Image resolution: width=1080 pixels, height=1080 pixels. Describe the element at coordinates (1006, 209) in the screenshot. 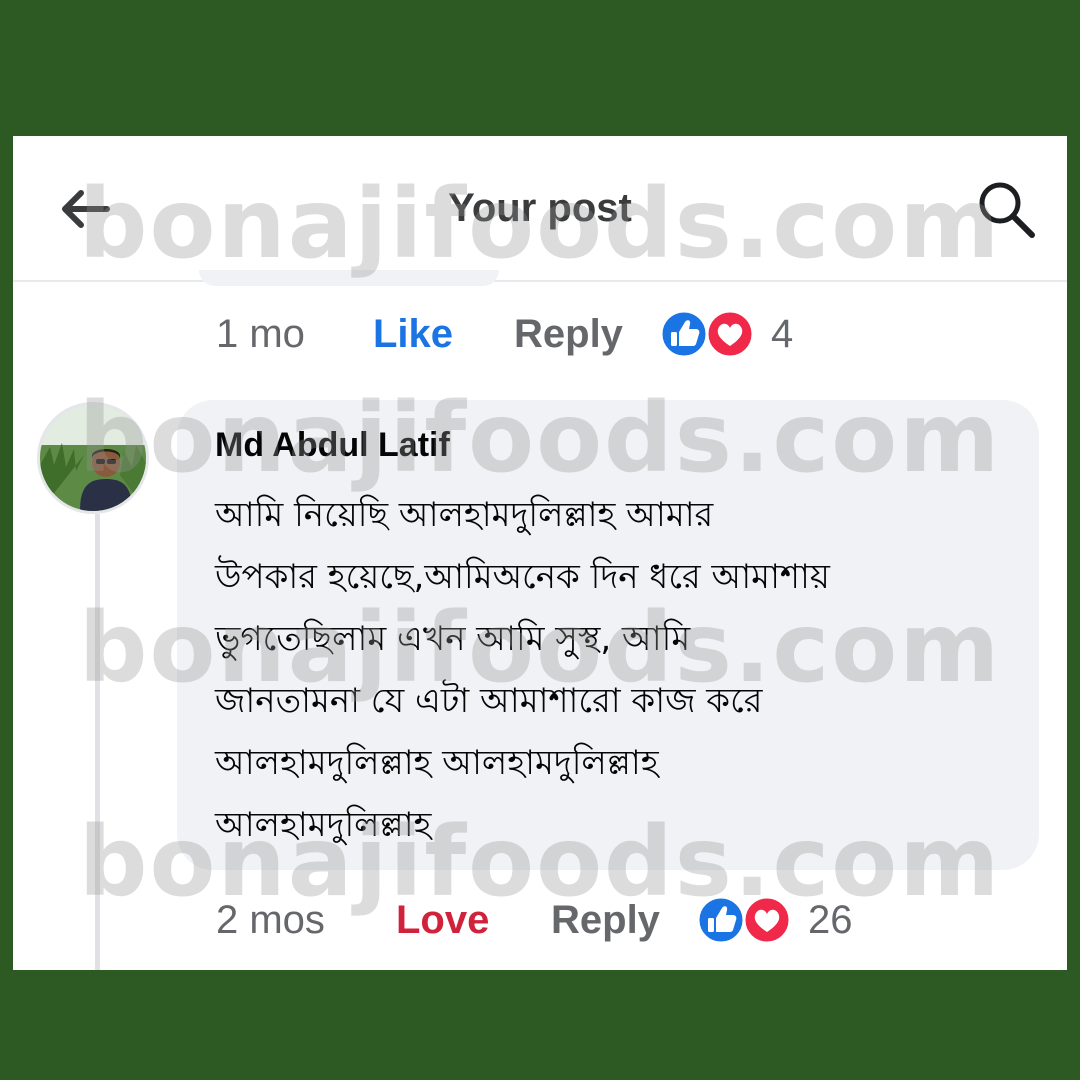

I see `search-icon` at that location.